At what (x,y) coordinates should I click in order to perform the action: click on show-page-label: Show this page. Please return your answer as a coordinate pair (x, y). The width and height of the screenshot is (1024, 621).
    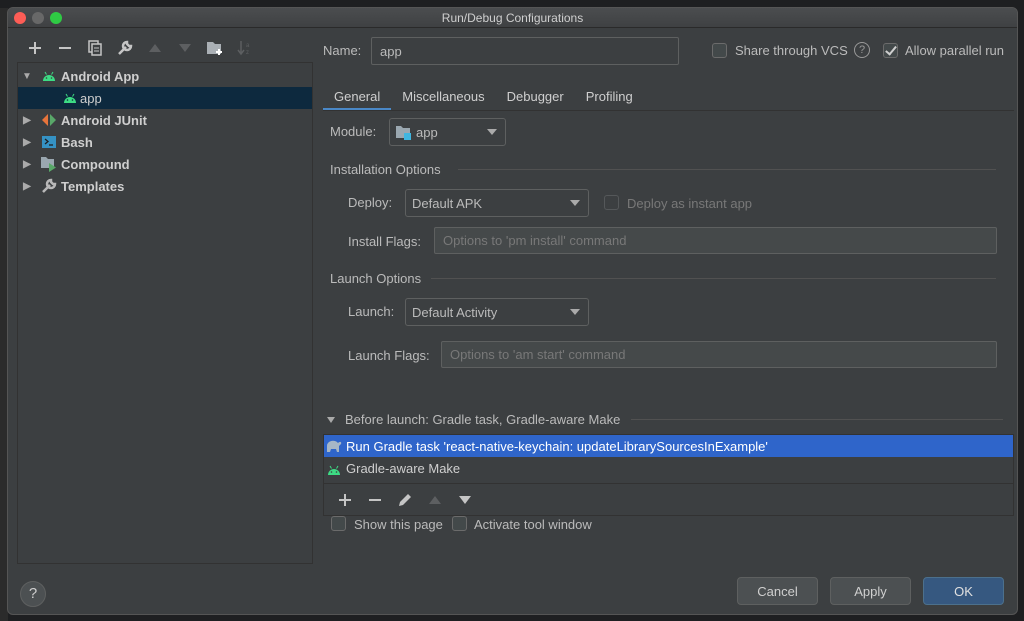
    Looking at the image, I should click on (398, 524).